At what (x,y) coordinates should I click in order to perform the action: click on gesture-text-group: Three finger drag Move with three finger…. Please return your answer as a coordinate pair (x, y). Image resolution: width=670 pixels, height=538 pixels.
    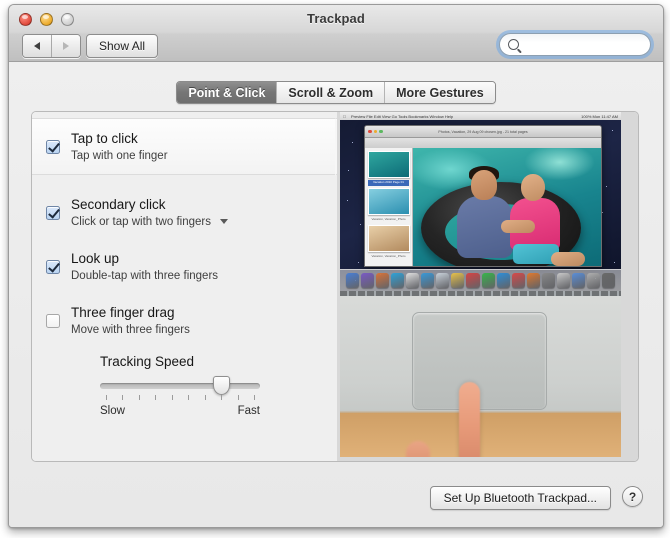
    Looking at the image, I should click on (130, 321).